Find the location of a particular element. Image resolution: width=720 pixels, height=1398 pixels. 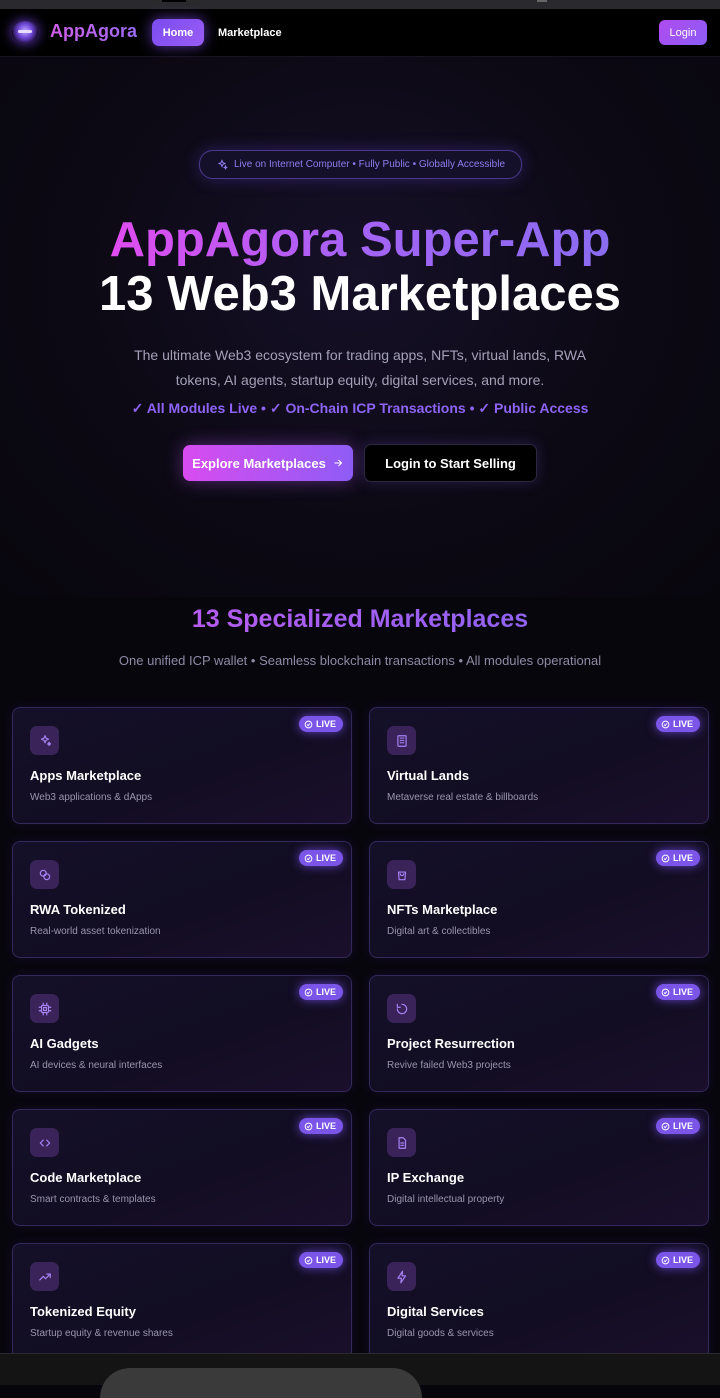

card-subtitle: Digital intellectual property is located at coordinates (446, 1199).